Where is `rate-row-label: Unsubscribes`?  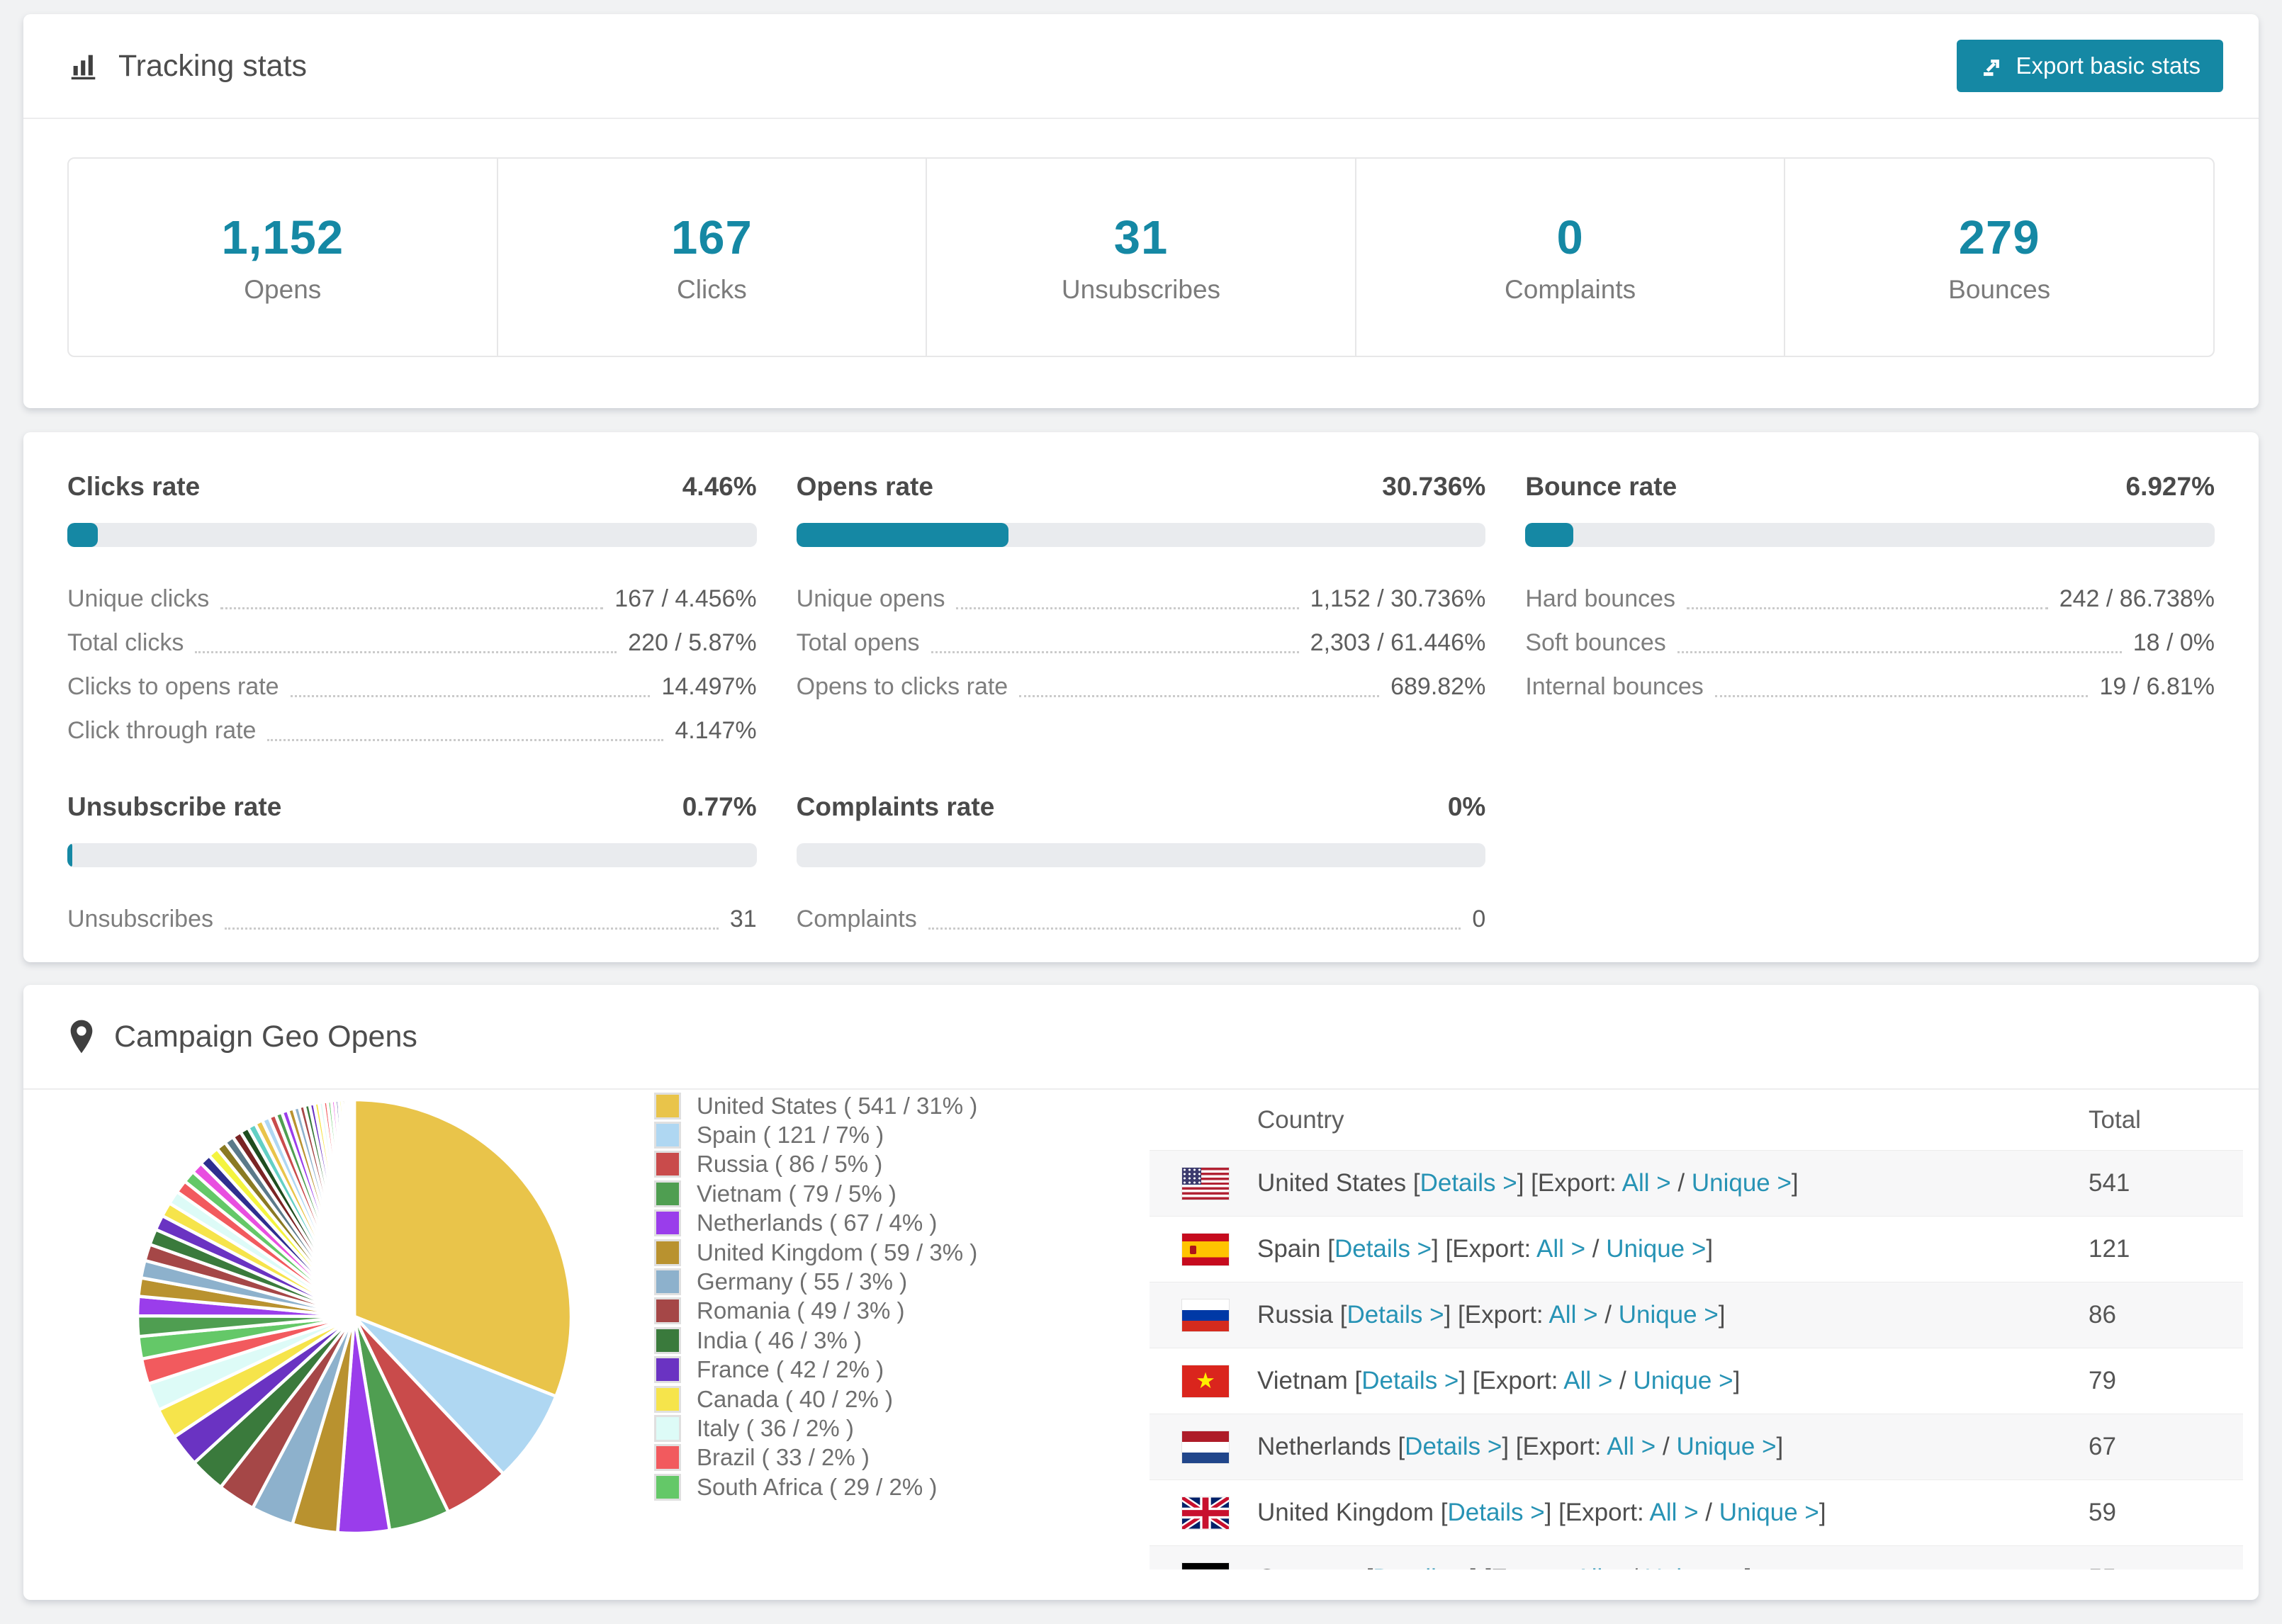
rate-row-label: Unsubscribes is located at coordinates (140, 918).